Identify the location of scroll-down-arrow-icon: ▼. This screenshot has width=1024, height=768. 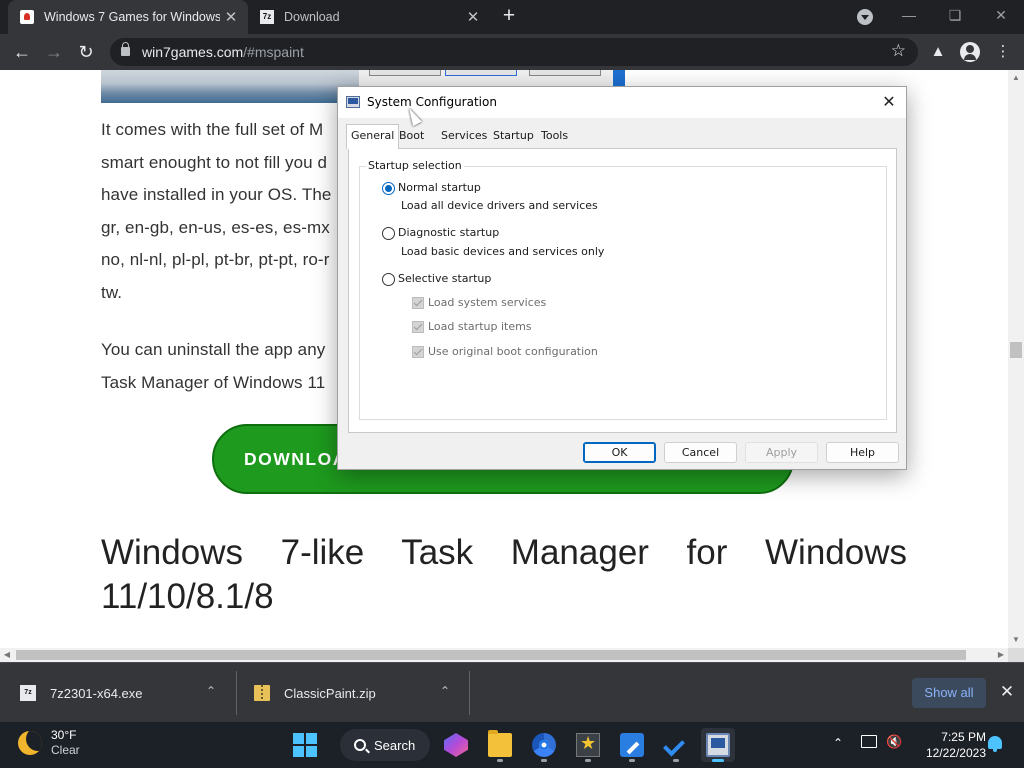
(1016, 640).